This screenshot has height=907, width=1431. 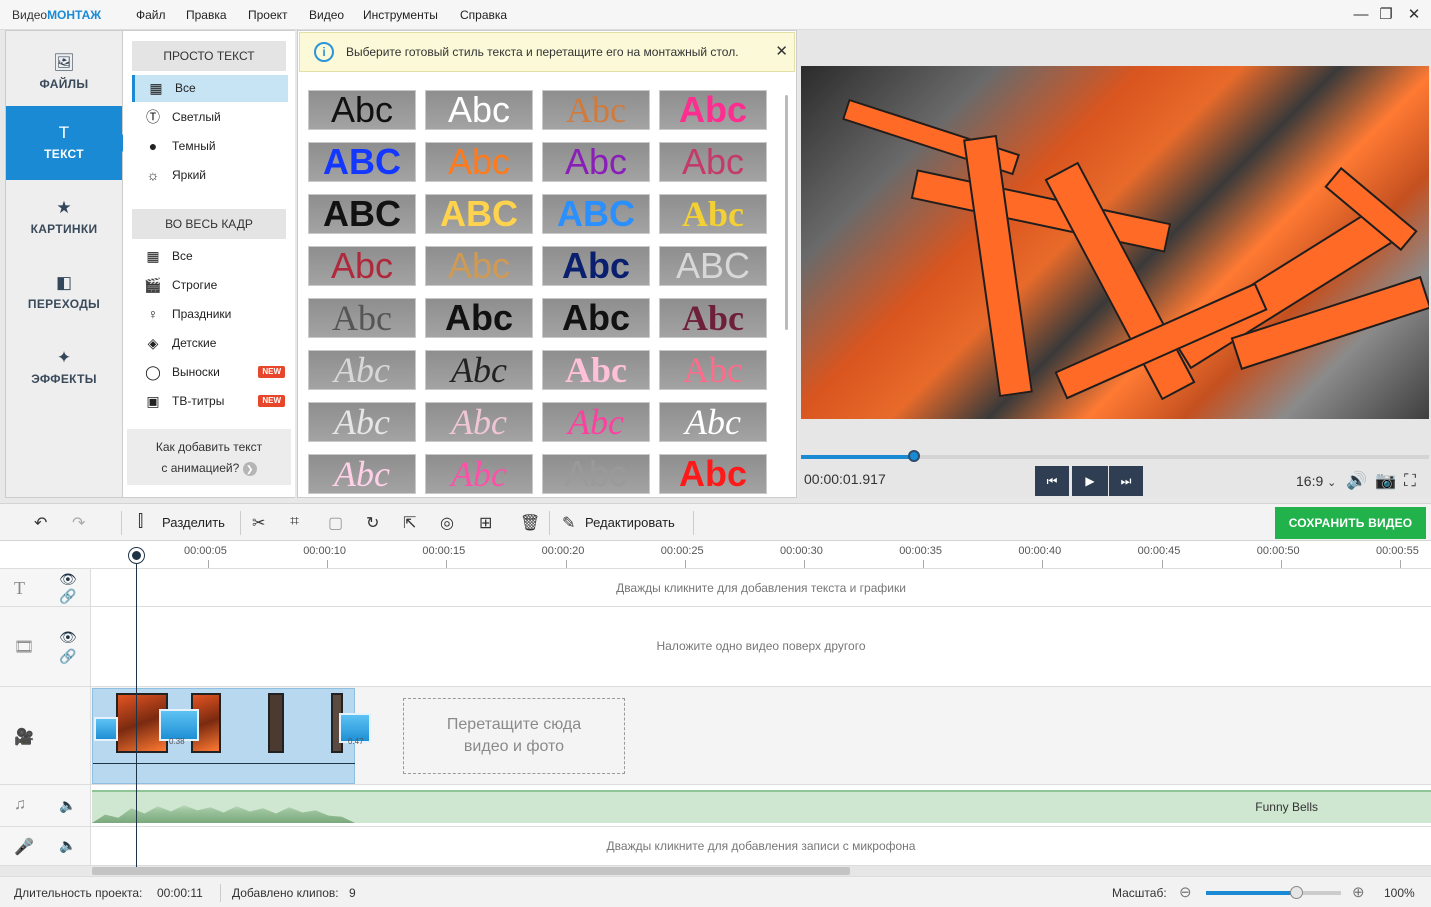 I want to click on category-item: ▣ ТВ-титры NEW, so click(x=210, y=401).